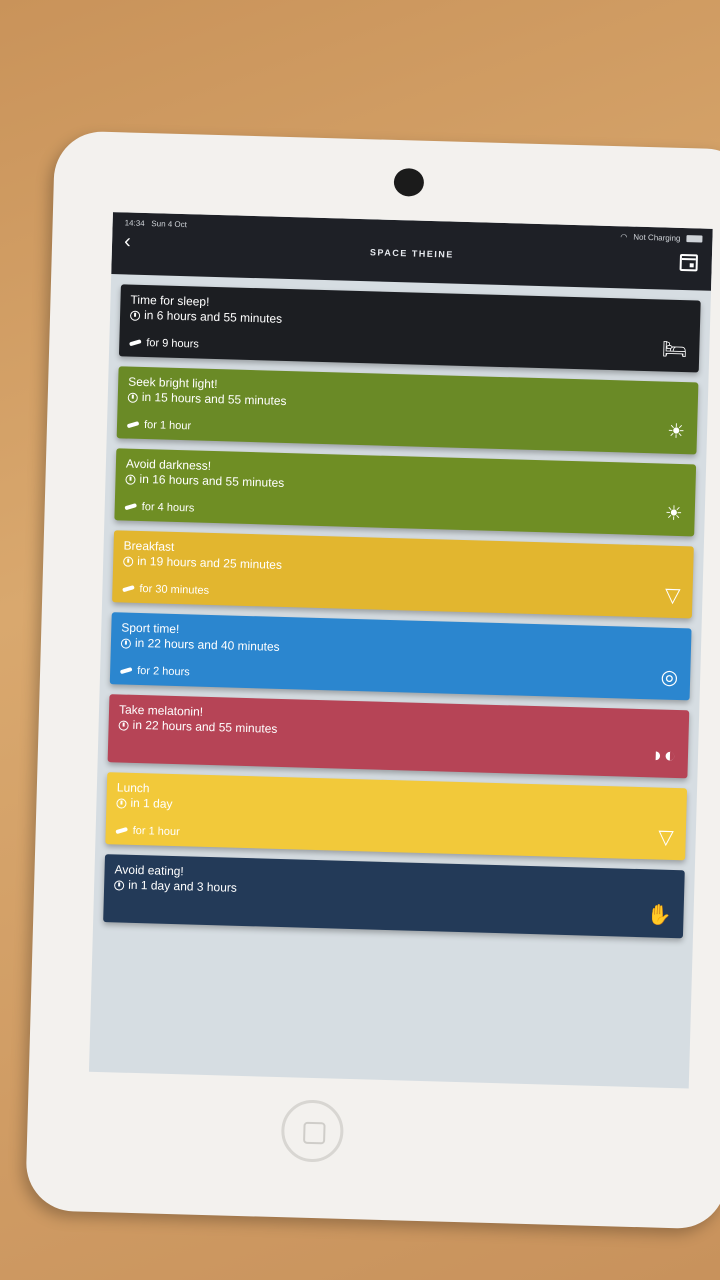  What do you see at coordinates (396, 816) in the screenshot?
I see `event-card: Lunch in 1 day for 1 hour ▽` at bounding box center [396, 816].